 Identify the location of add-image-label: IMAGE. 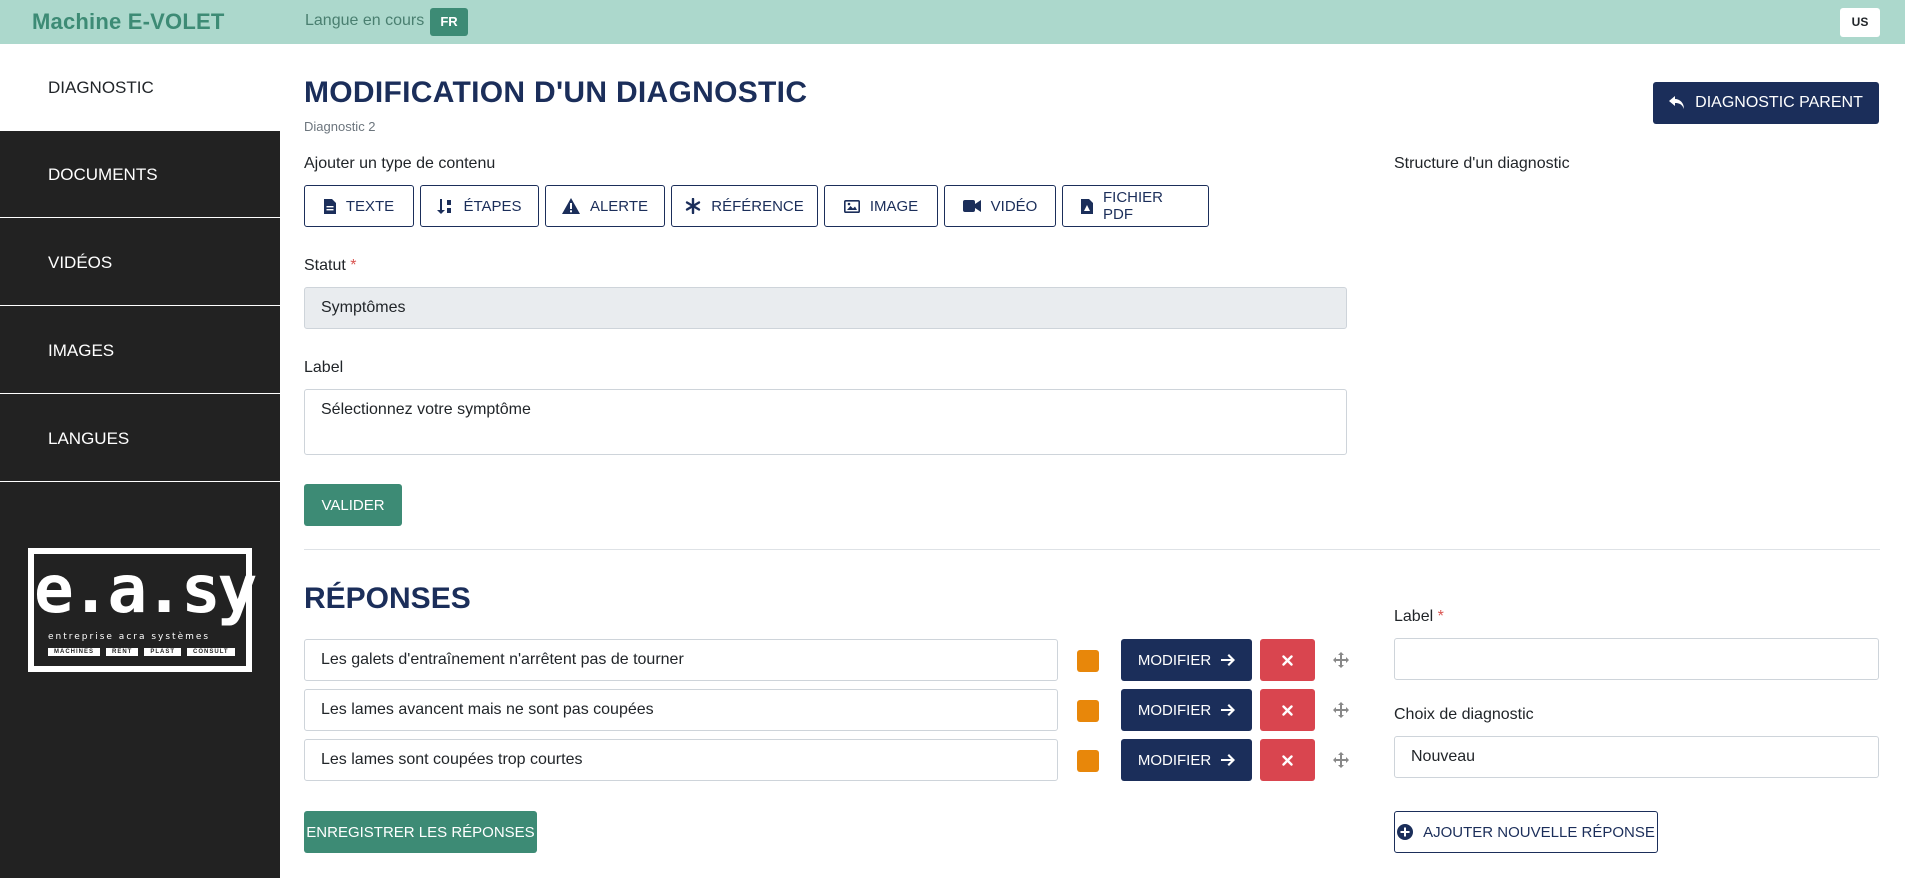
(894, 206).